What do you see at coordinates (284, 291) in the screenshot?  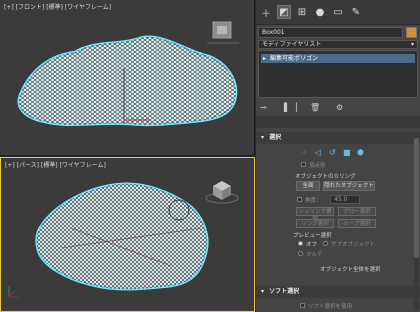 I see `soft-selection-rollout-title: ソフト選択` at bounding box center [284, 291].